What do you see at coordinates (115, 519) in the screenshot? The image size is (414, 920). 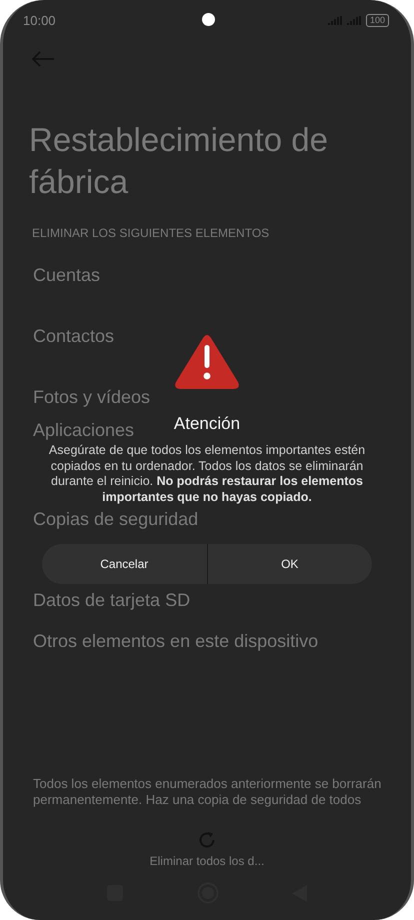 I see `list-item: Copias de seguridad` at bounding box center [115, 519].